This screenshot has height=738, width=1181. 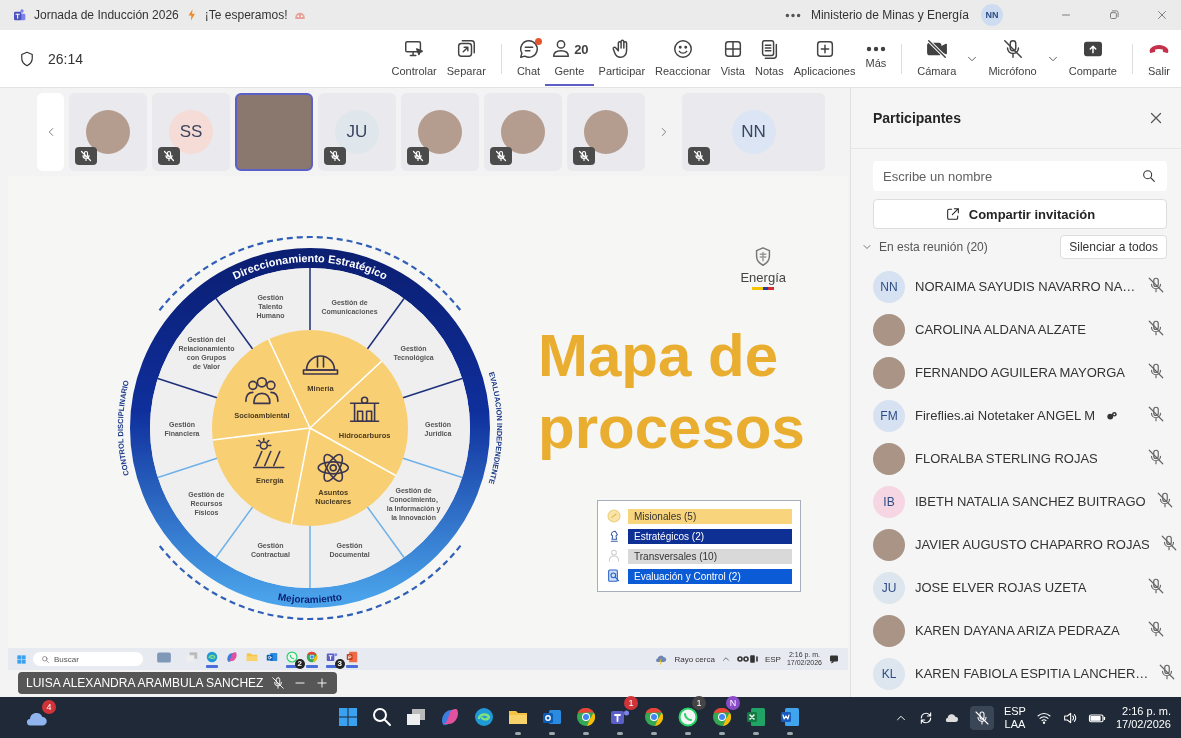 What do you see at coordinates (763, 288) in the screenshot?
I see `flag-stripe` at bounding box center [763, 288].